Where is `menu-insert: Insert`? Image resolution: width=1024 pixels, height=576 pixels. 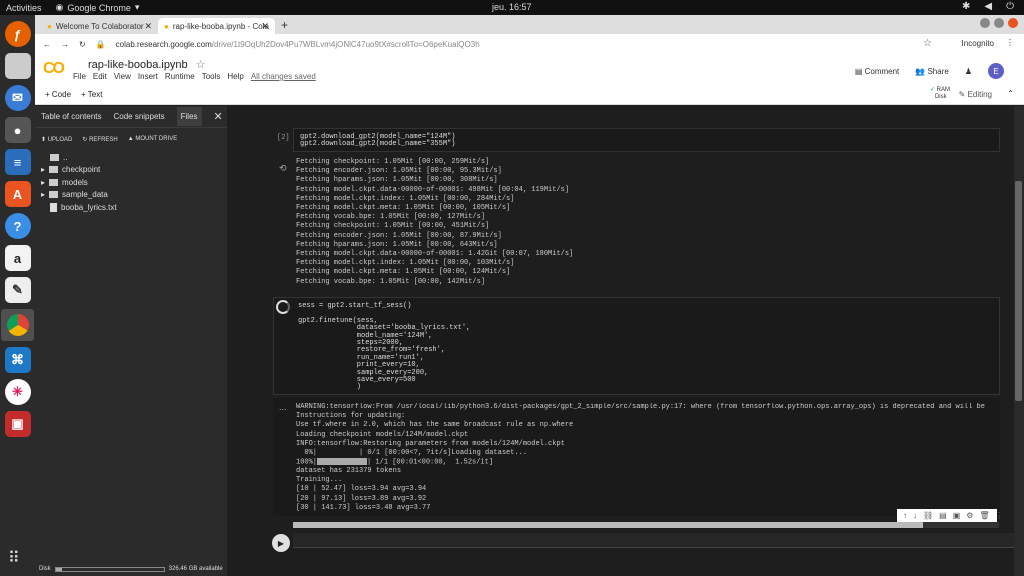
menu-insert: Insert is located at coordinates (148, 76).